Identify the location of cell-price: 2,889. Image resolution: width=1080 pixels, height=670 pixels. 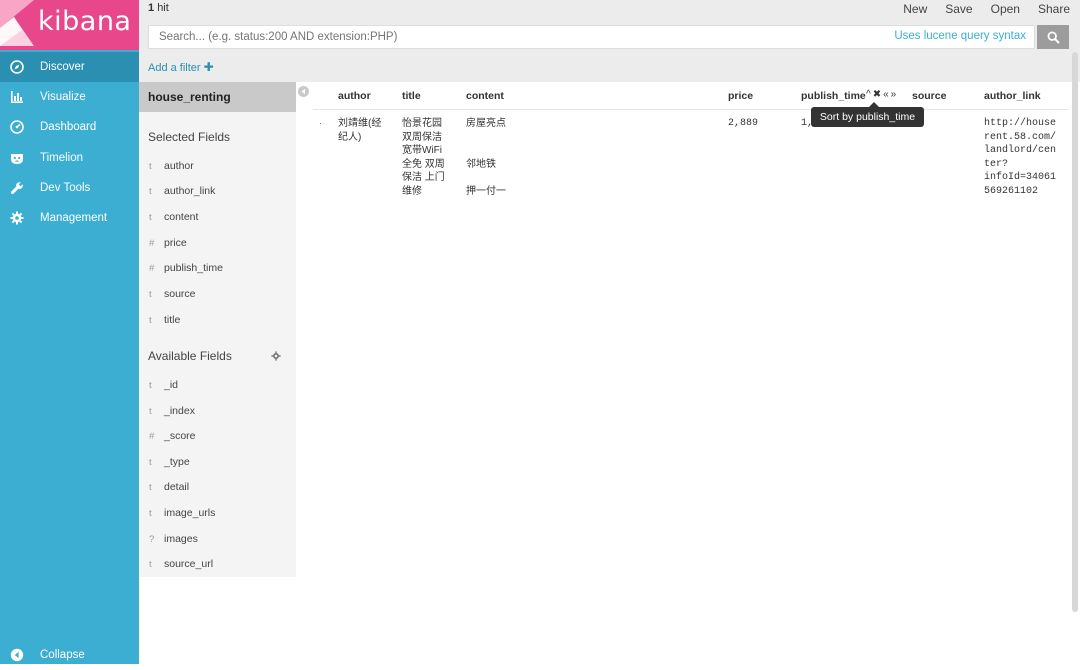
(743, 123).